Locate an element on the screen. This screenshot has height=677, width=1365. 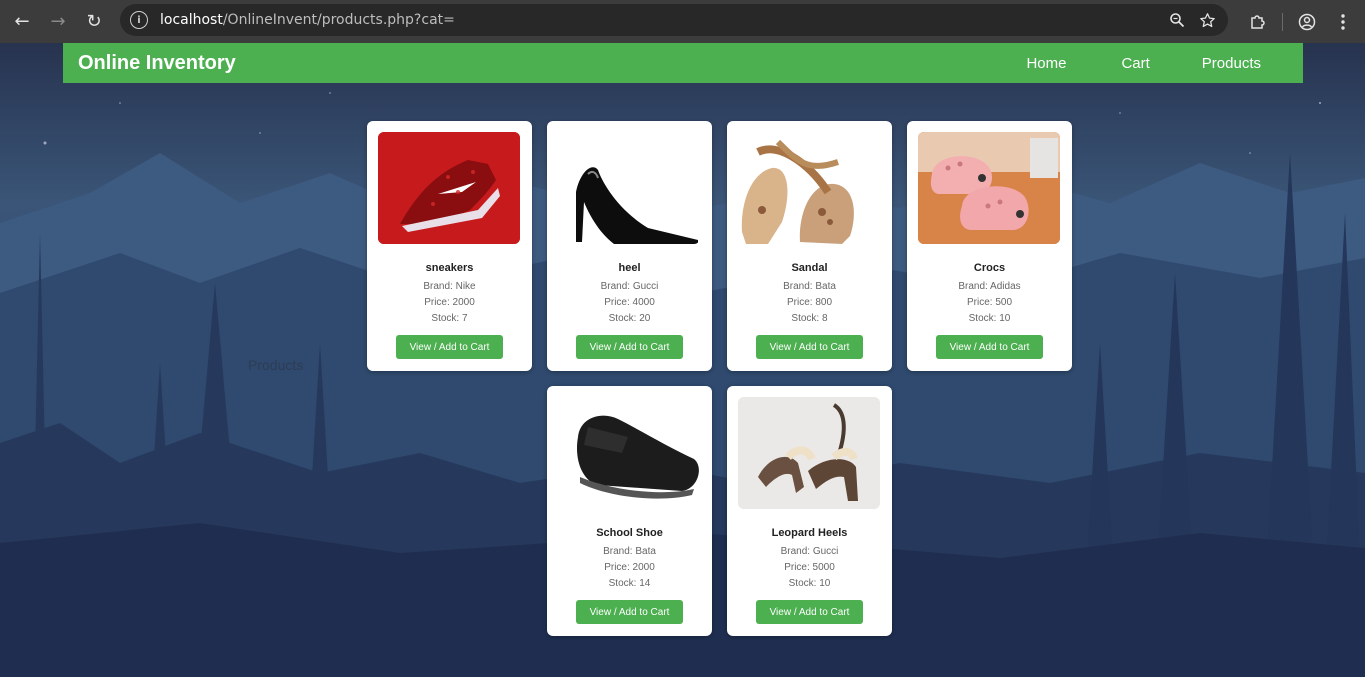
site-brand: Online Inventory is located at coordinates (157, 63).